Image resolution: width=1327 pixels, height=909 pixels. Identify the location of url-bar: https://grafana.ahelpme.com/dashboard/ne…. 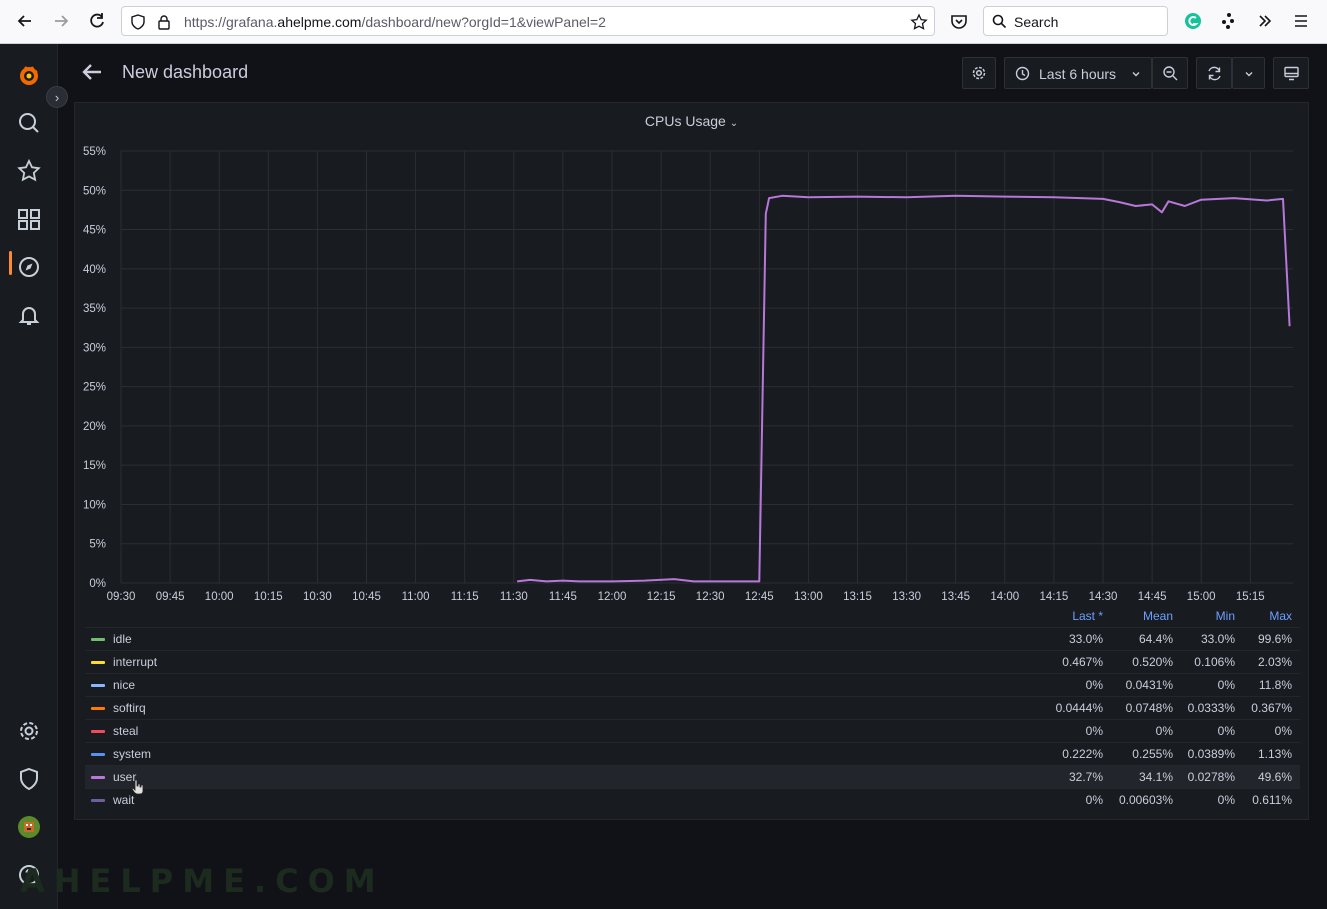
(528, 21).